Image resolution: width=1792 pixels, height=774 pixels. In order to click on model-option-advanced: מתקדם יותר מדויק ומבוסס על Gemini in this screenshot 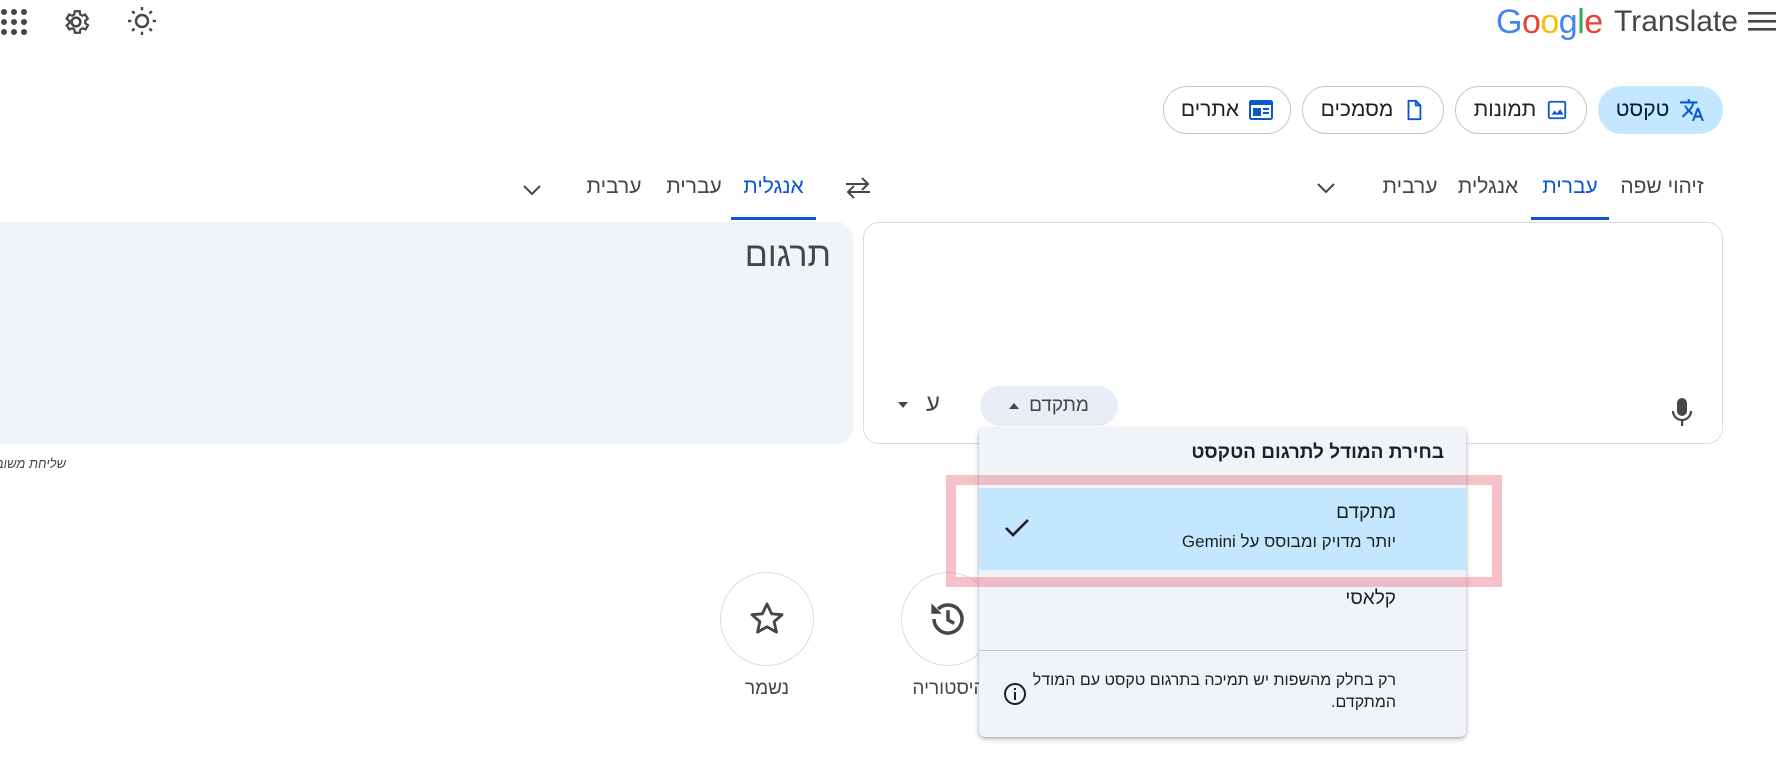, I will do `click(1222, 529)`.